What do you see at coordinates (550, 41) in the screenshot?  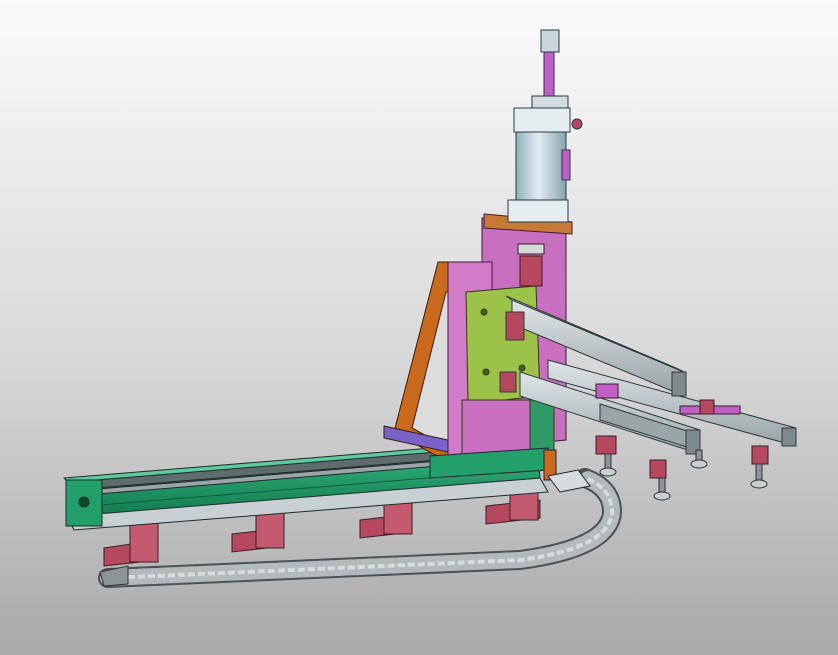 I see `rod-end-nut` at bounding box center [550, 41].